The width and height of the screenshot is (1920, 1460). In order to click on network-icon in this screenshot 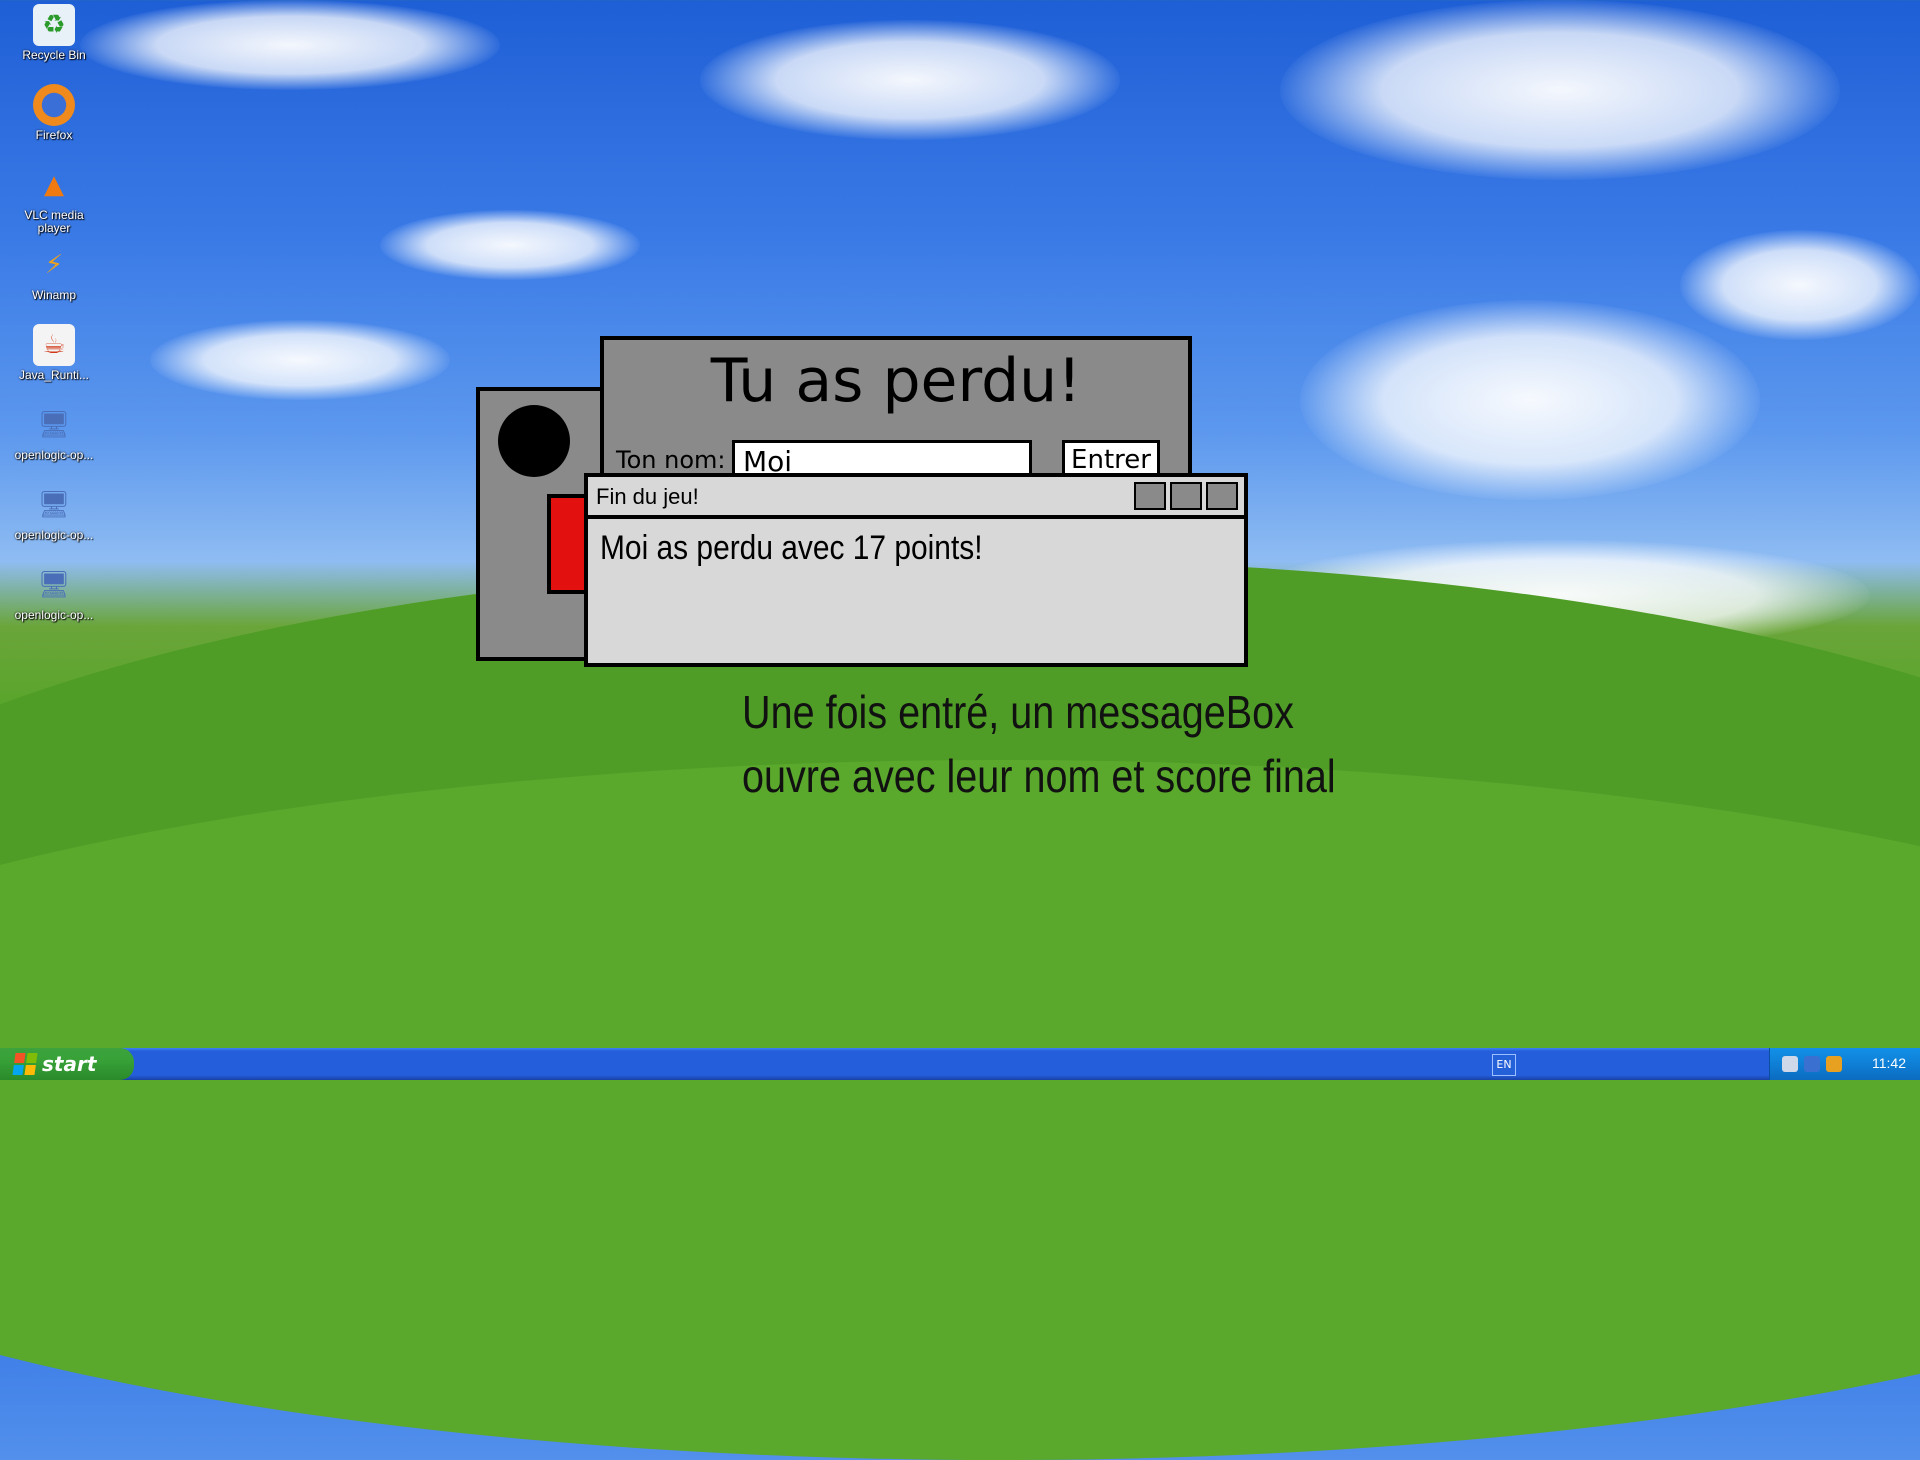, I will do `click(1790, 1064)`.